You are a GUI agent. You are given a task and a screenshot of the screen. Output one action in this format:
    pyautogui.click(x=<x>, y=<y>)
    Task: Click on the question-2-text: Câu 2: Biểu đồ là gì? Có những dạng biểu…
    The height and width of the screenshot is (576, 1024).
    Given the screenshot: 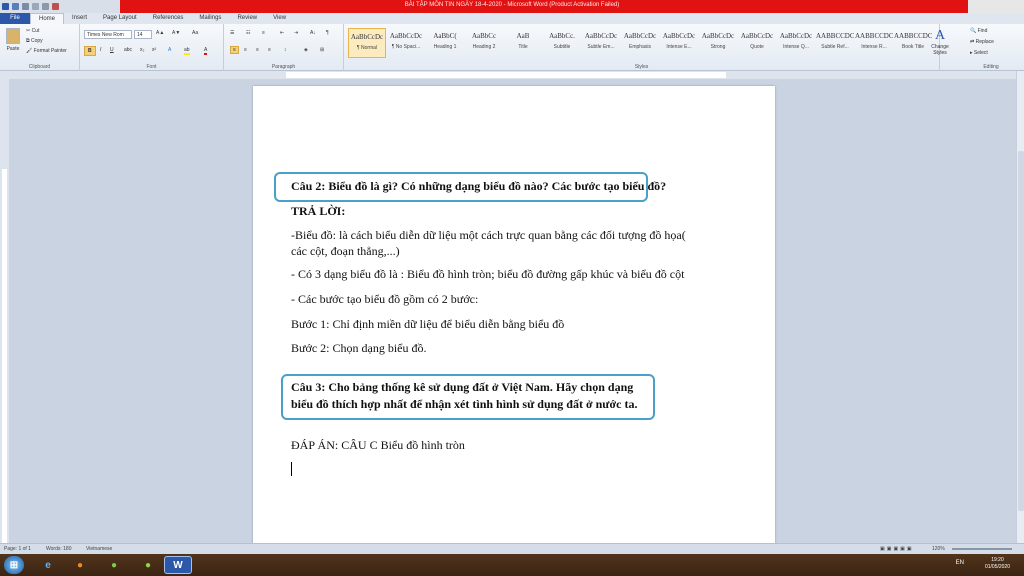 What is the action you would take?
    pyautogui.click(x=479, y=186)
    